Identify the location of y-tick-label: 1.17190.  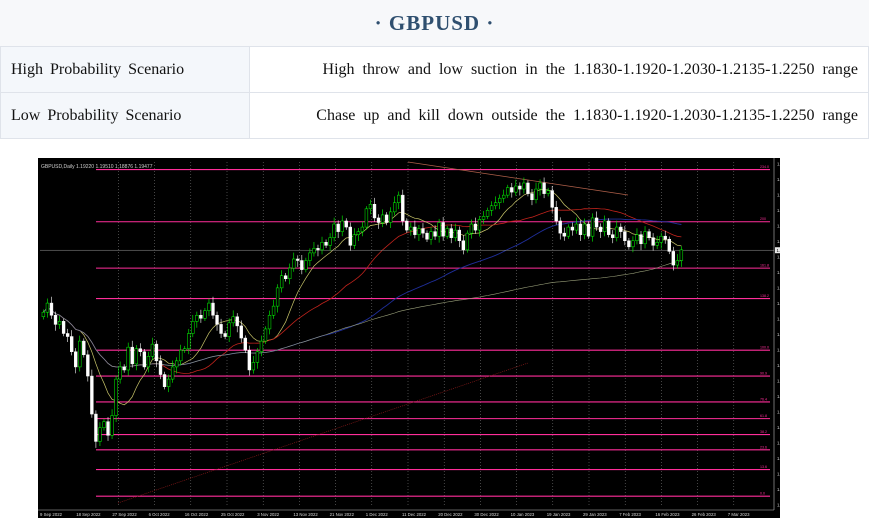
(778, 288).